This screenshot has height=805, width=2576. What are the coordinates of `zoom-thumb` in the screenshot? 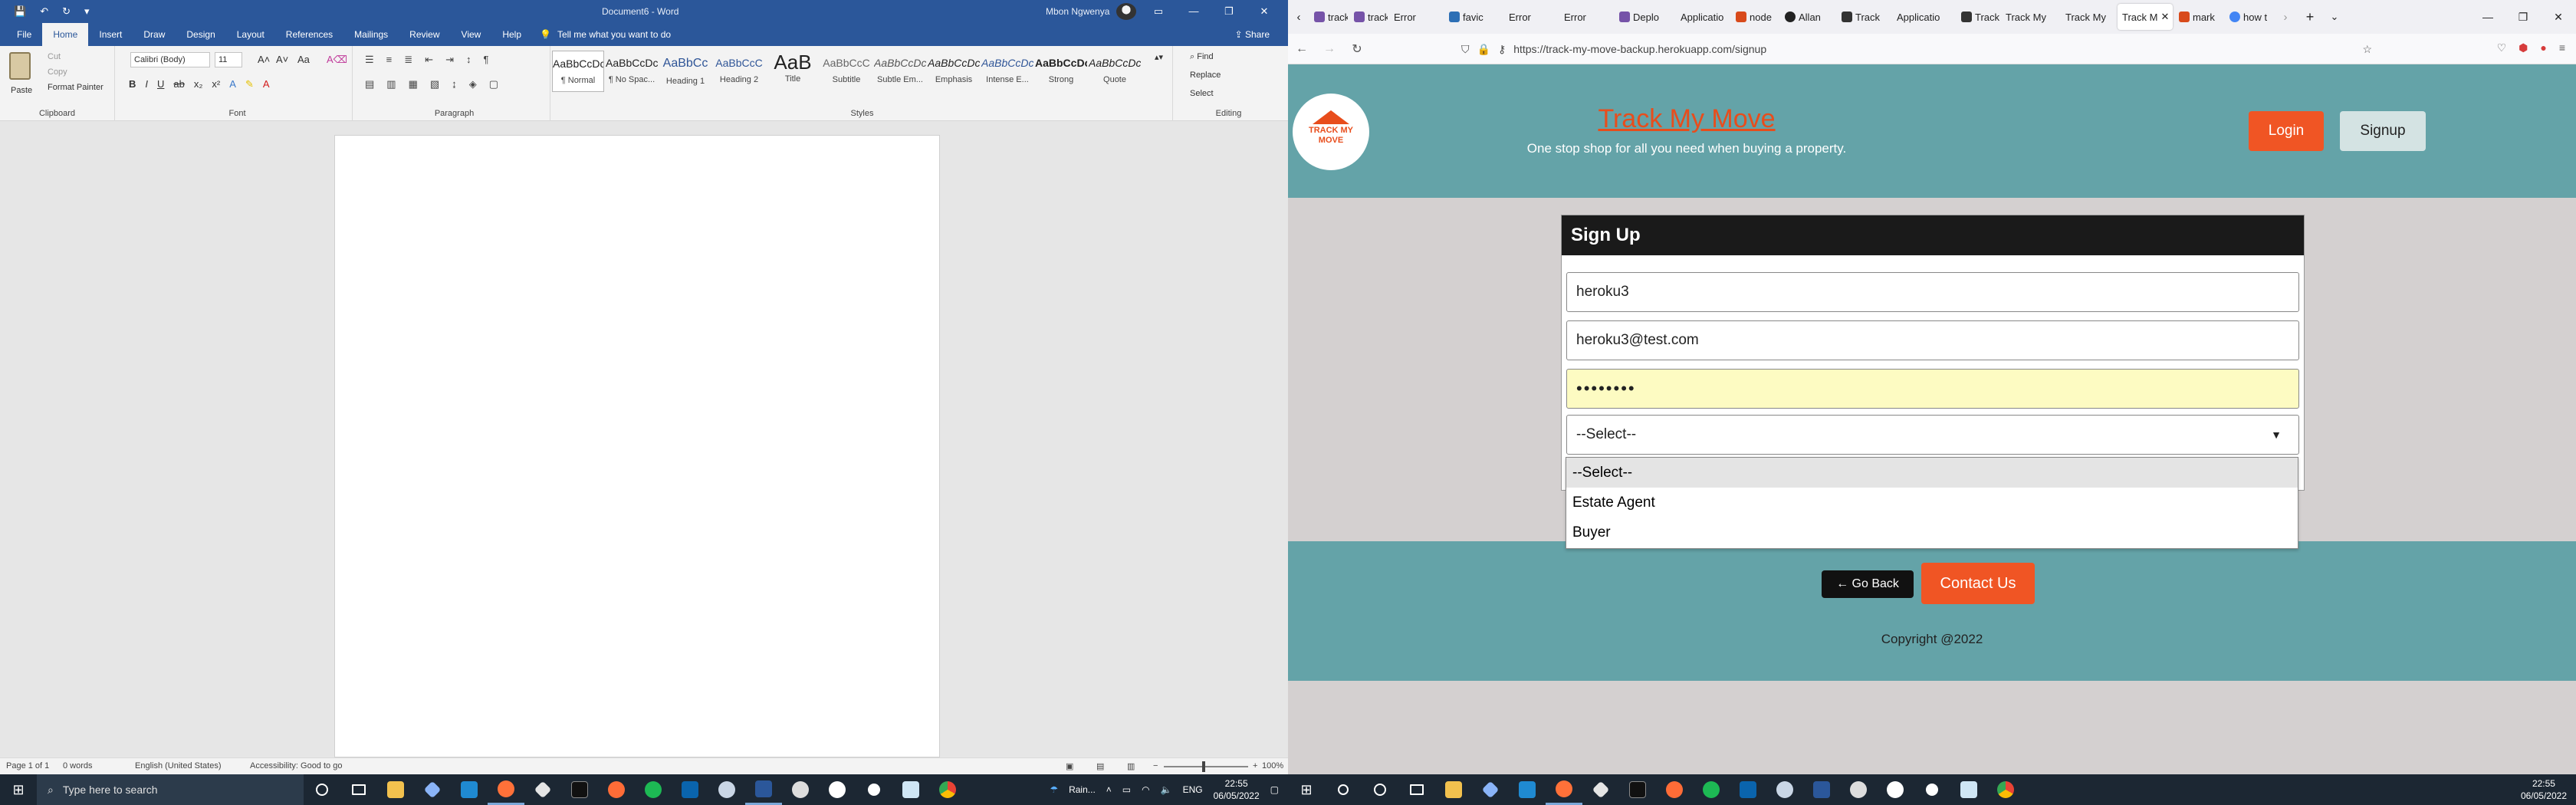 It's located at (1204, 767).